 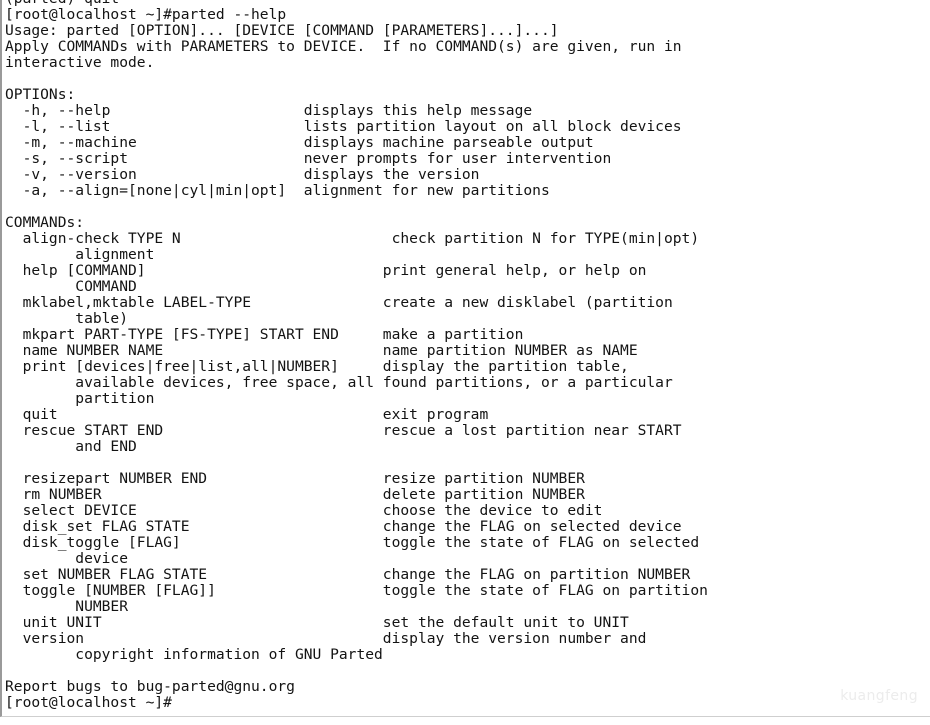 I want to click on terminal-line: COMMAND, so click(x=71, y=286).